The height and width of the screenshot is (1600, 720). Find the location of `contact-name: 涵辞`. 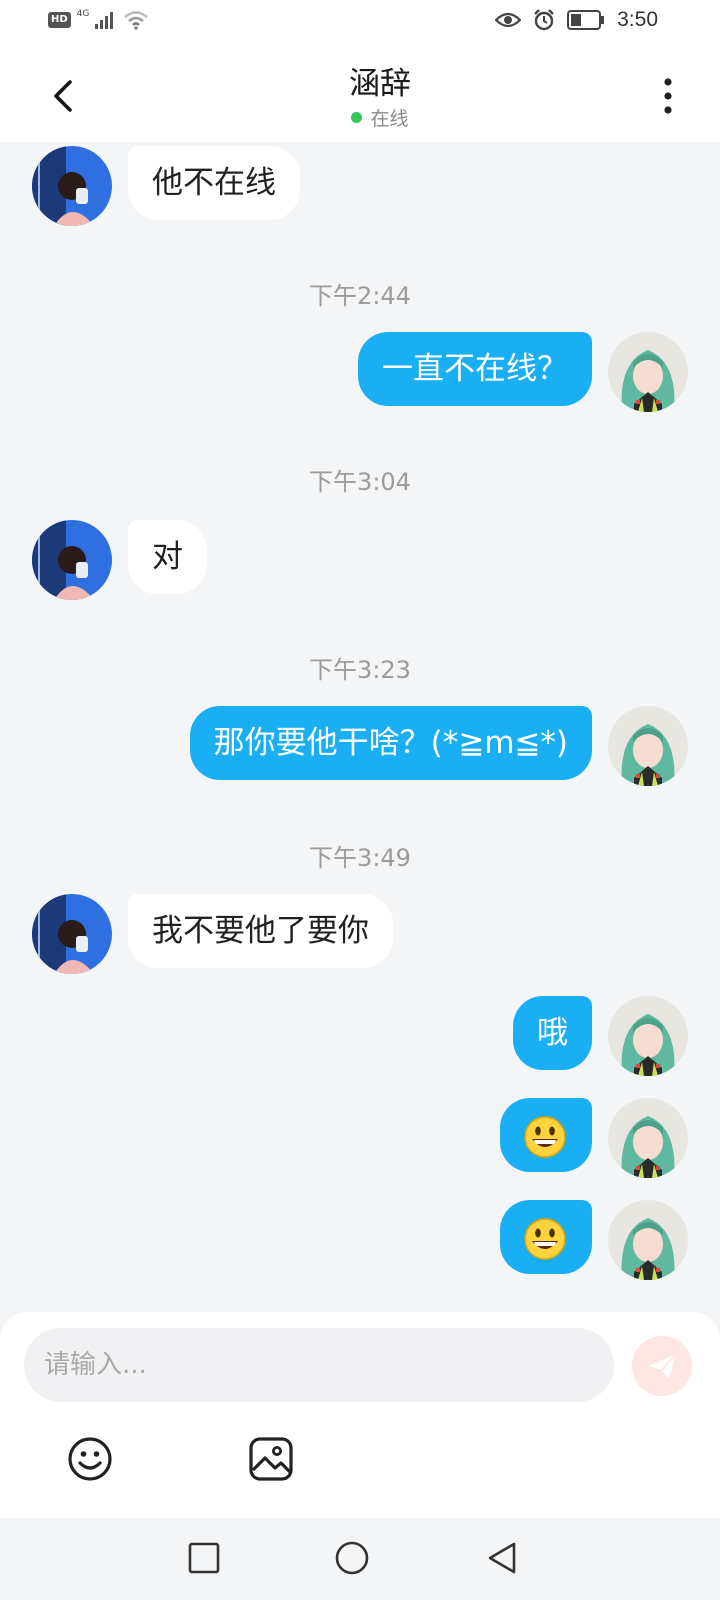

contact-name: 涵辞 is located at coordinates (380, 84).